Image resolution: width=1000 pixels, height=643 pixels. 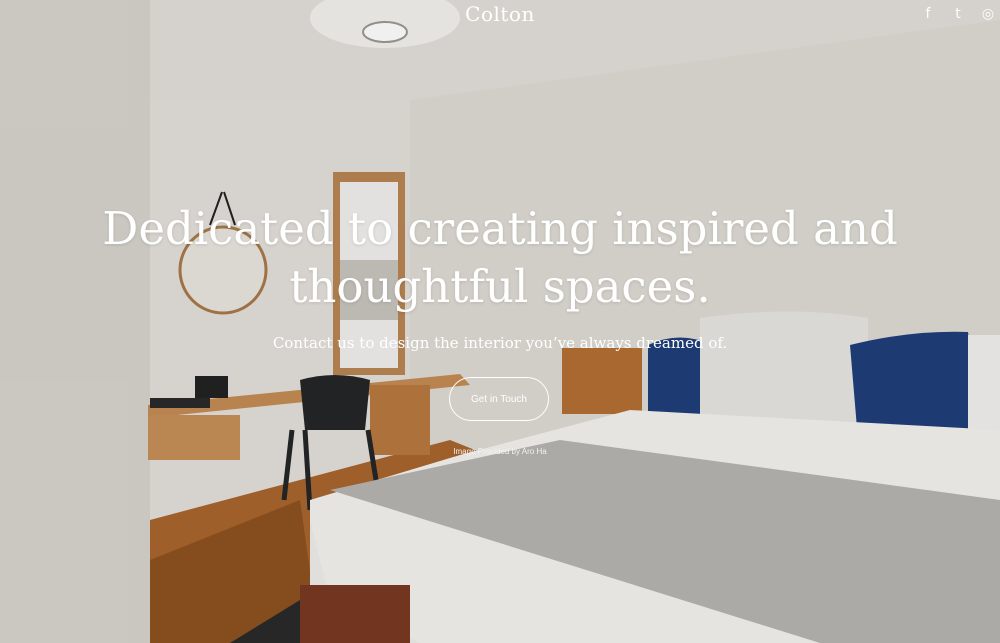 I want to click on social-links: f t ◎, so click(x=958, y=14).